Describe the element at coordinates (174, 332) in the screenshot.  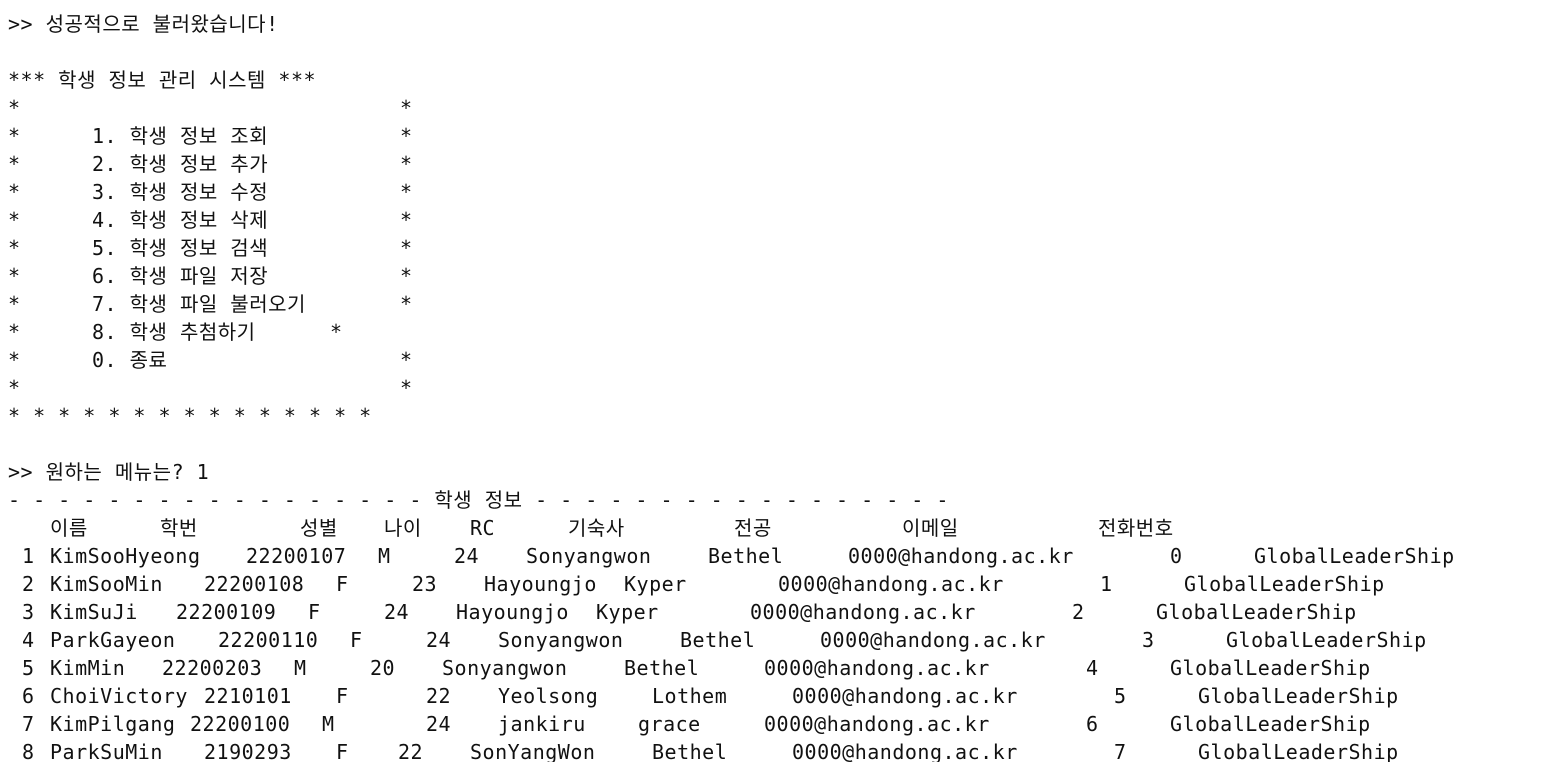
I see `menu-item-label: 8. 학생 추첨하기` at that location.